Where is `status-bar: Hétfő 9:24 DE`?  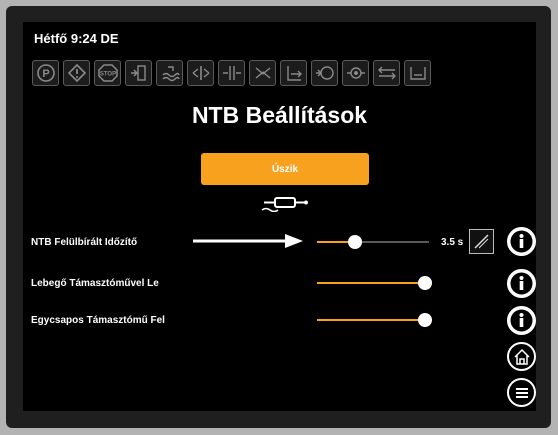
status-bar: Hétfő 9:24 DE is located at coordinates (76, 38).